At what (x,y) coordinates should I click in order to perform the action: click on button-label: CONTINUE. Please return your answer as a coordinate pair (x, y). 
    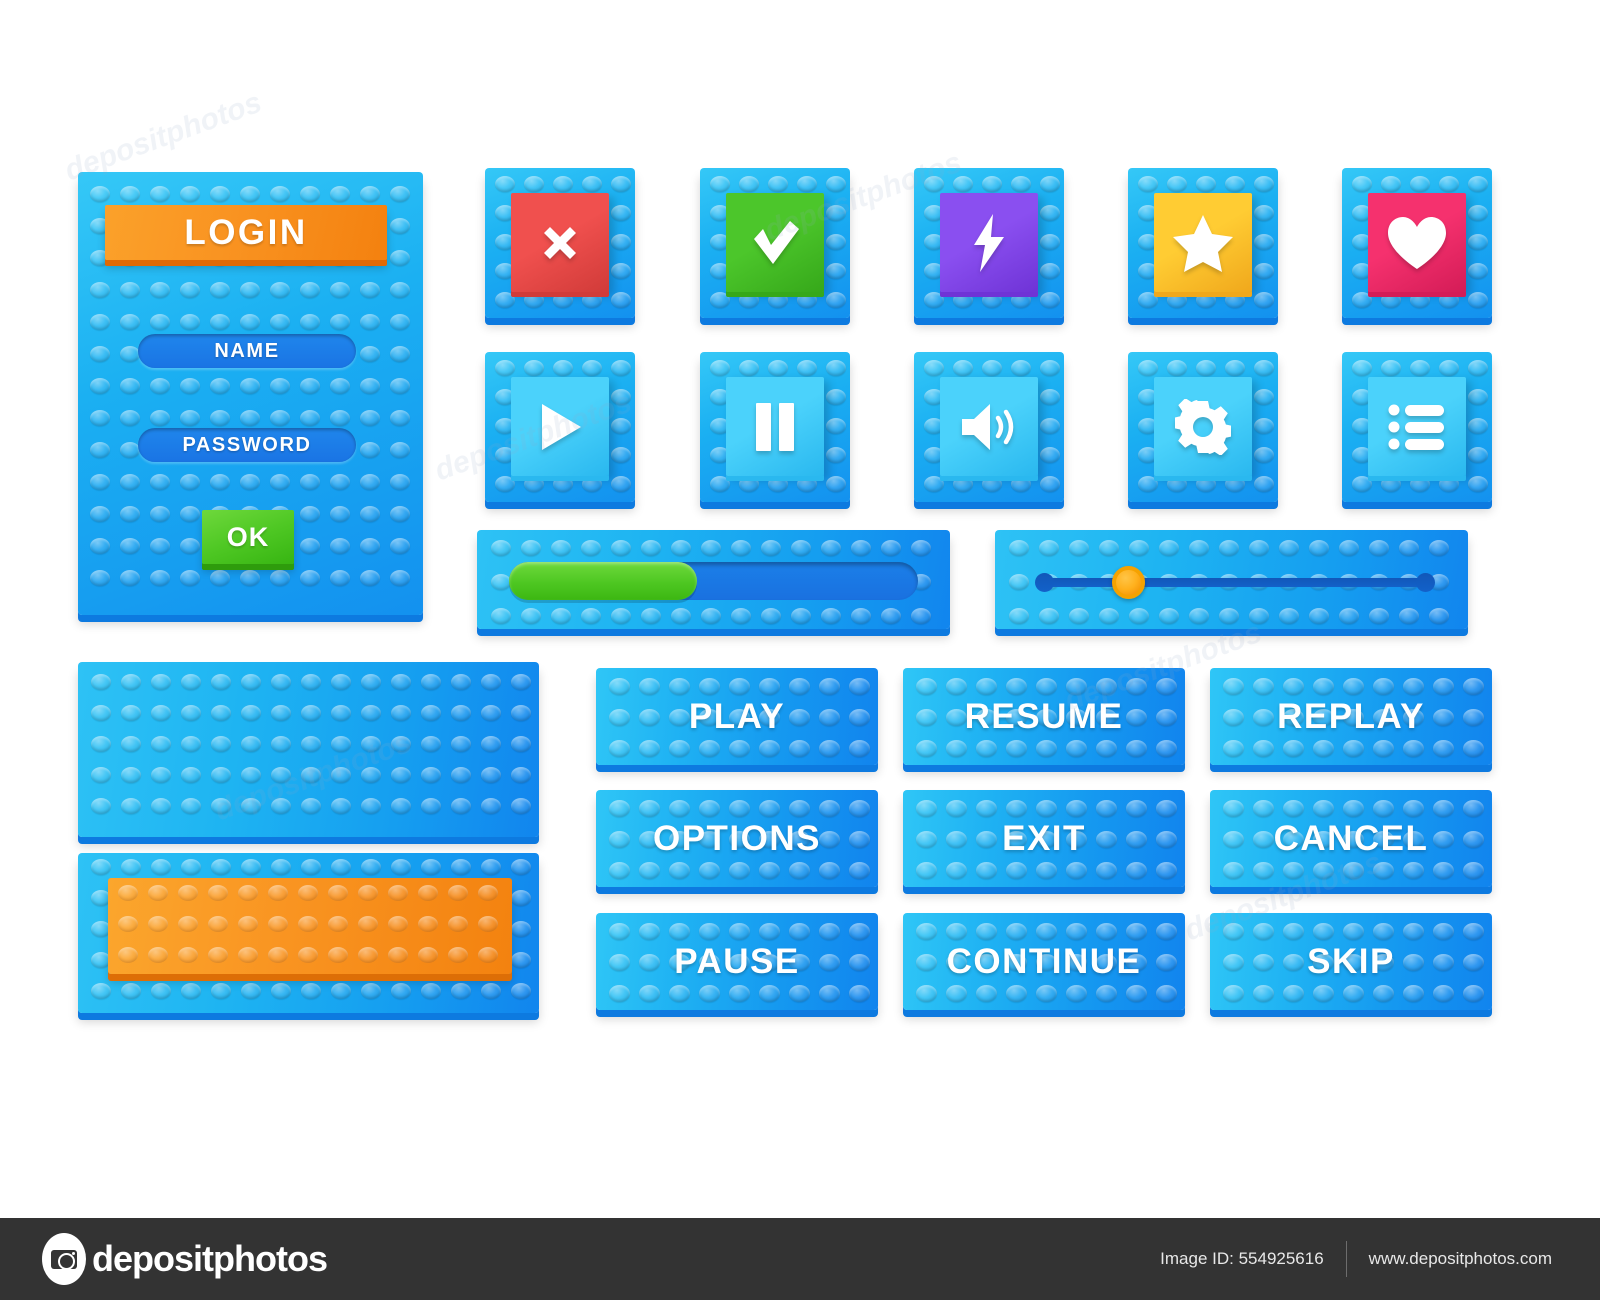
    Looking at the image, I should click on (1044, 961).